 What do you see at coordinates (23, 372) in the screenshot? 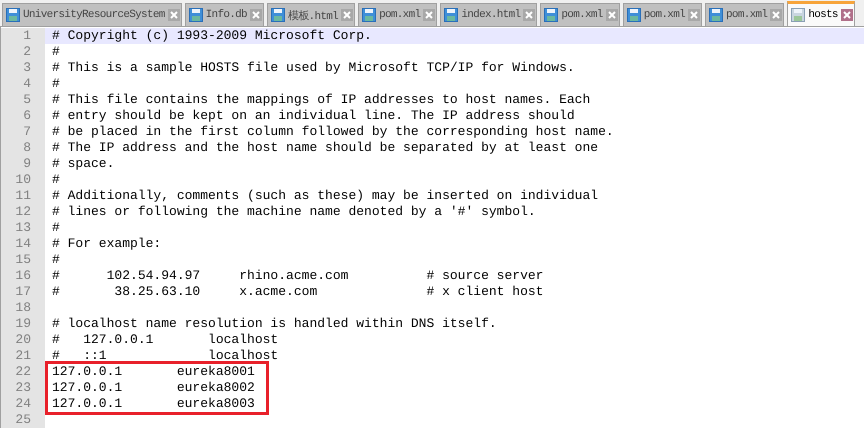
I see `line-number: 22` at bounding box center [23, 372].